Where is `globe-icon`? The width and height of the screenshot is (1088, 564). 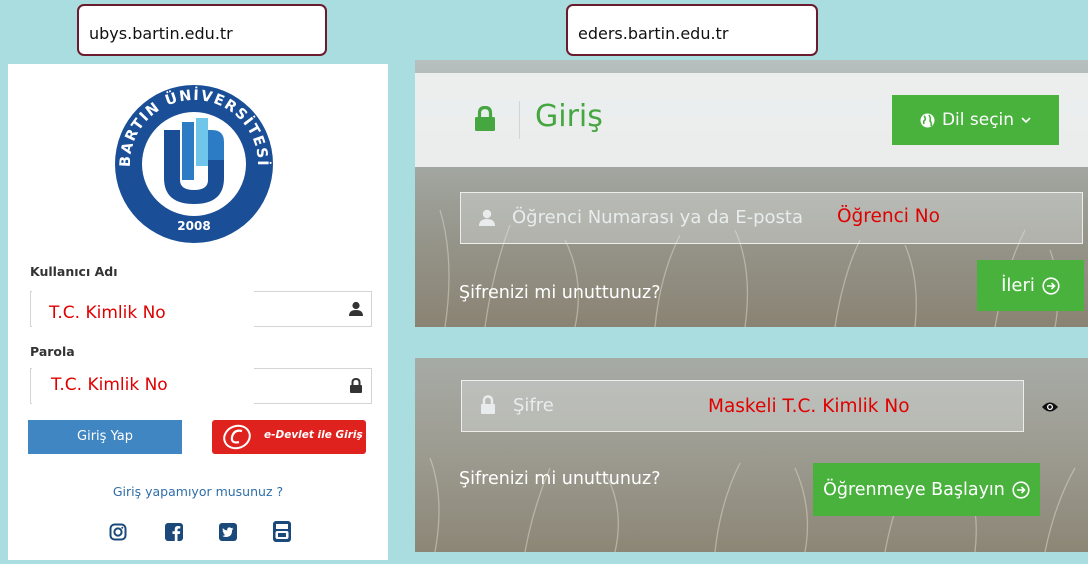 globe-icon is located at coordinates (927, 120).